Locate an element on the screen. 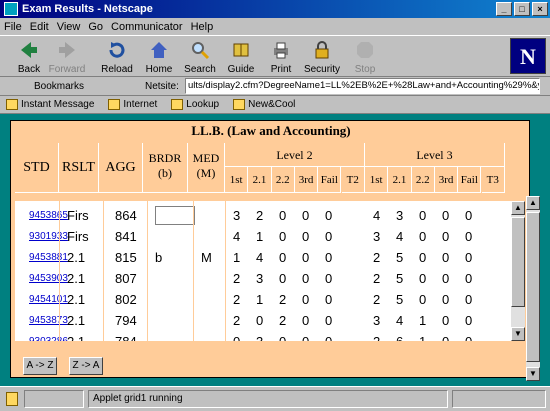 Image resolution: width=550 pixels, height=411 pixels. home-icon is located at coordinates (159, 50).